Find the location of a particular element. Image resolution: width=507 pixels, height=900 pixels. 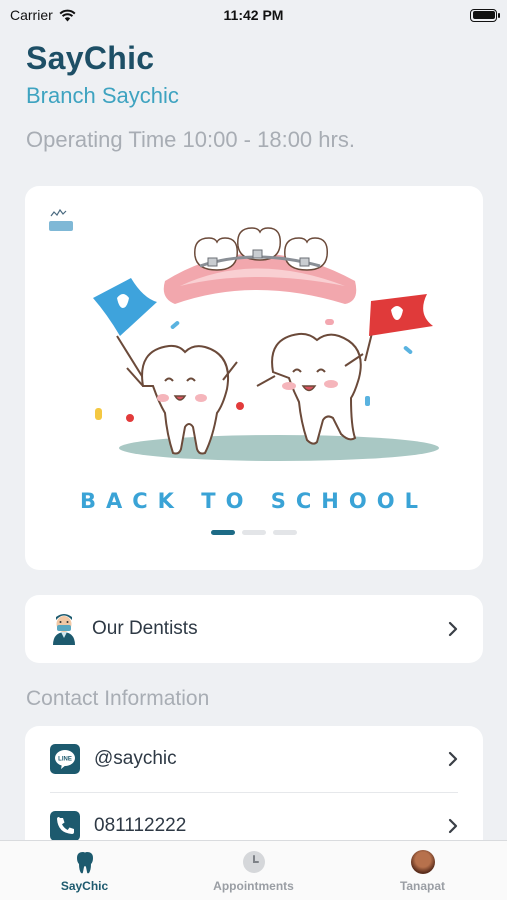

tab-appointments-label: Appointments is located at coordinates (253, 886).